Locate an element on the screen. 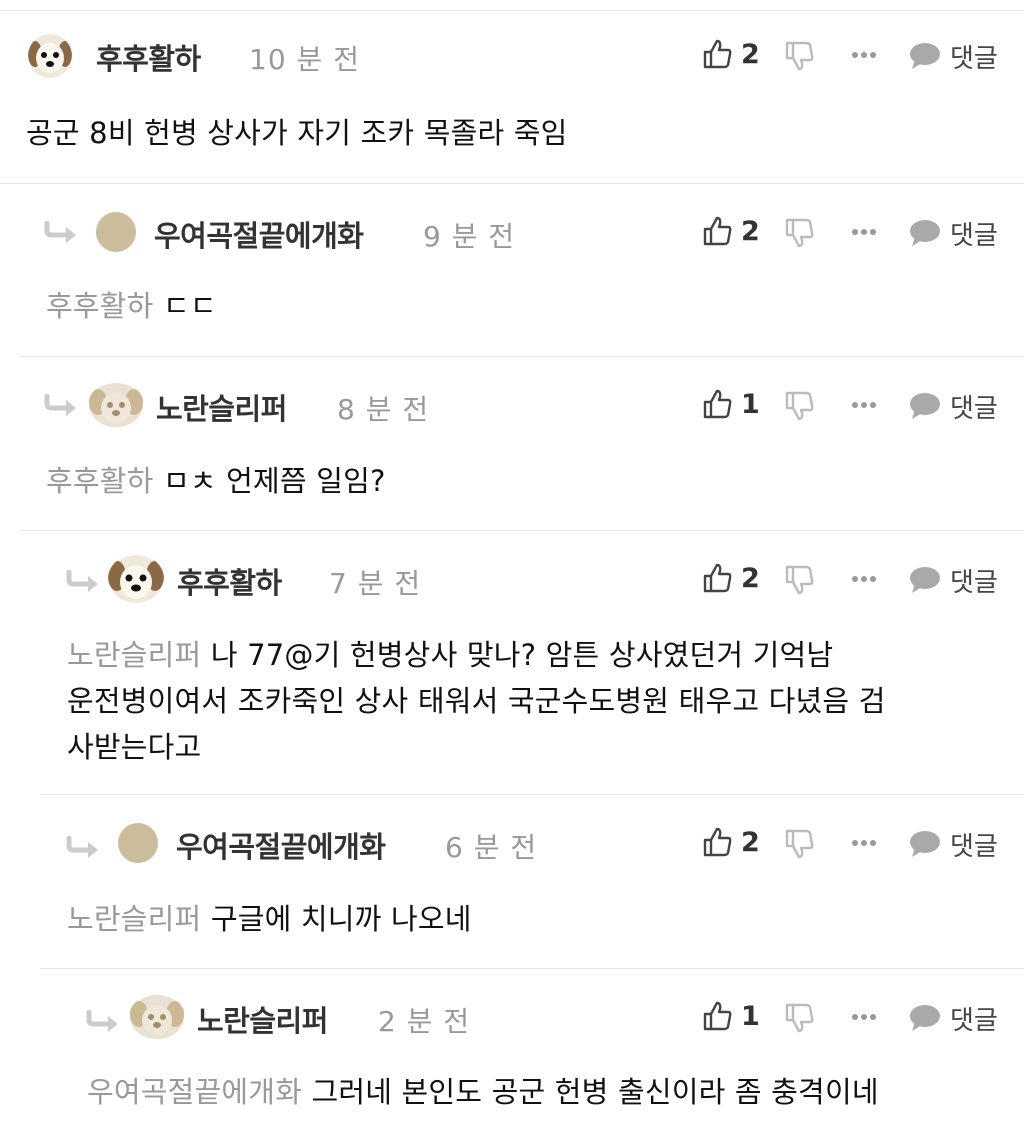  comment-body: 노란슬리퍼 구글에 치니까 나오네 is located at coordinates (269, 919).